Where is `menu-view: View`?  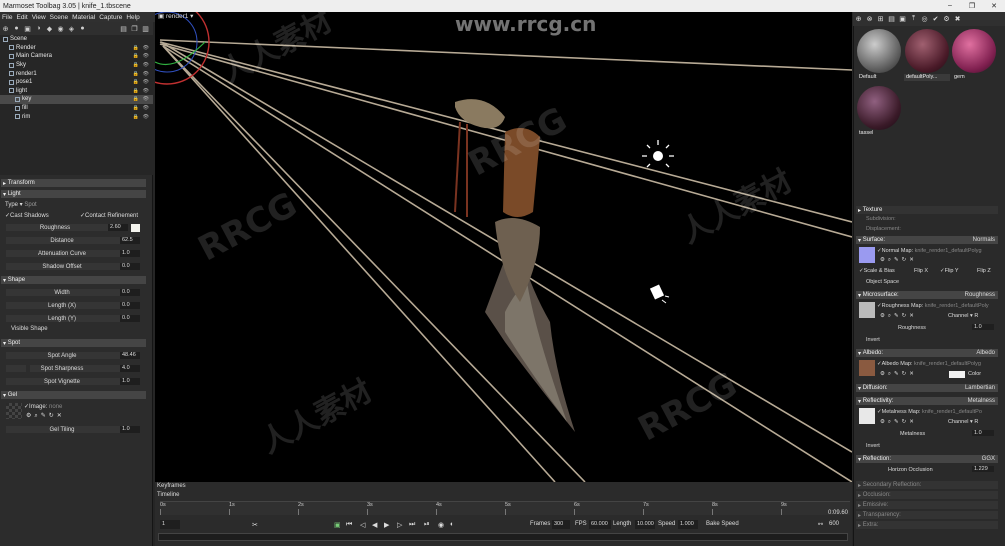 menu-view: View is located at coordinates (39, 17).